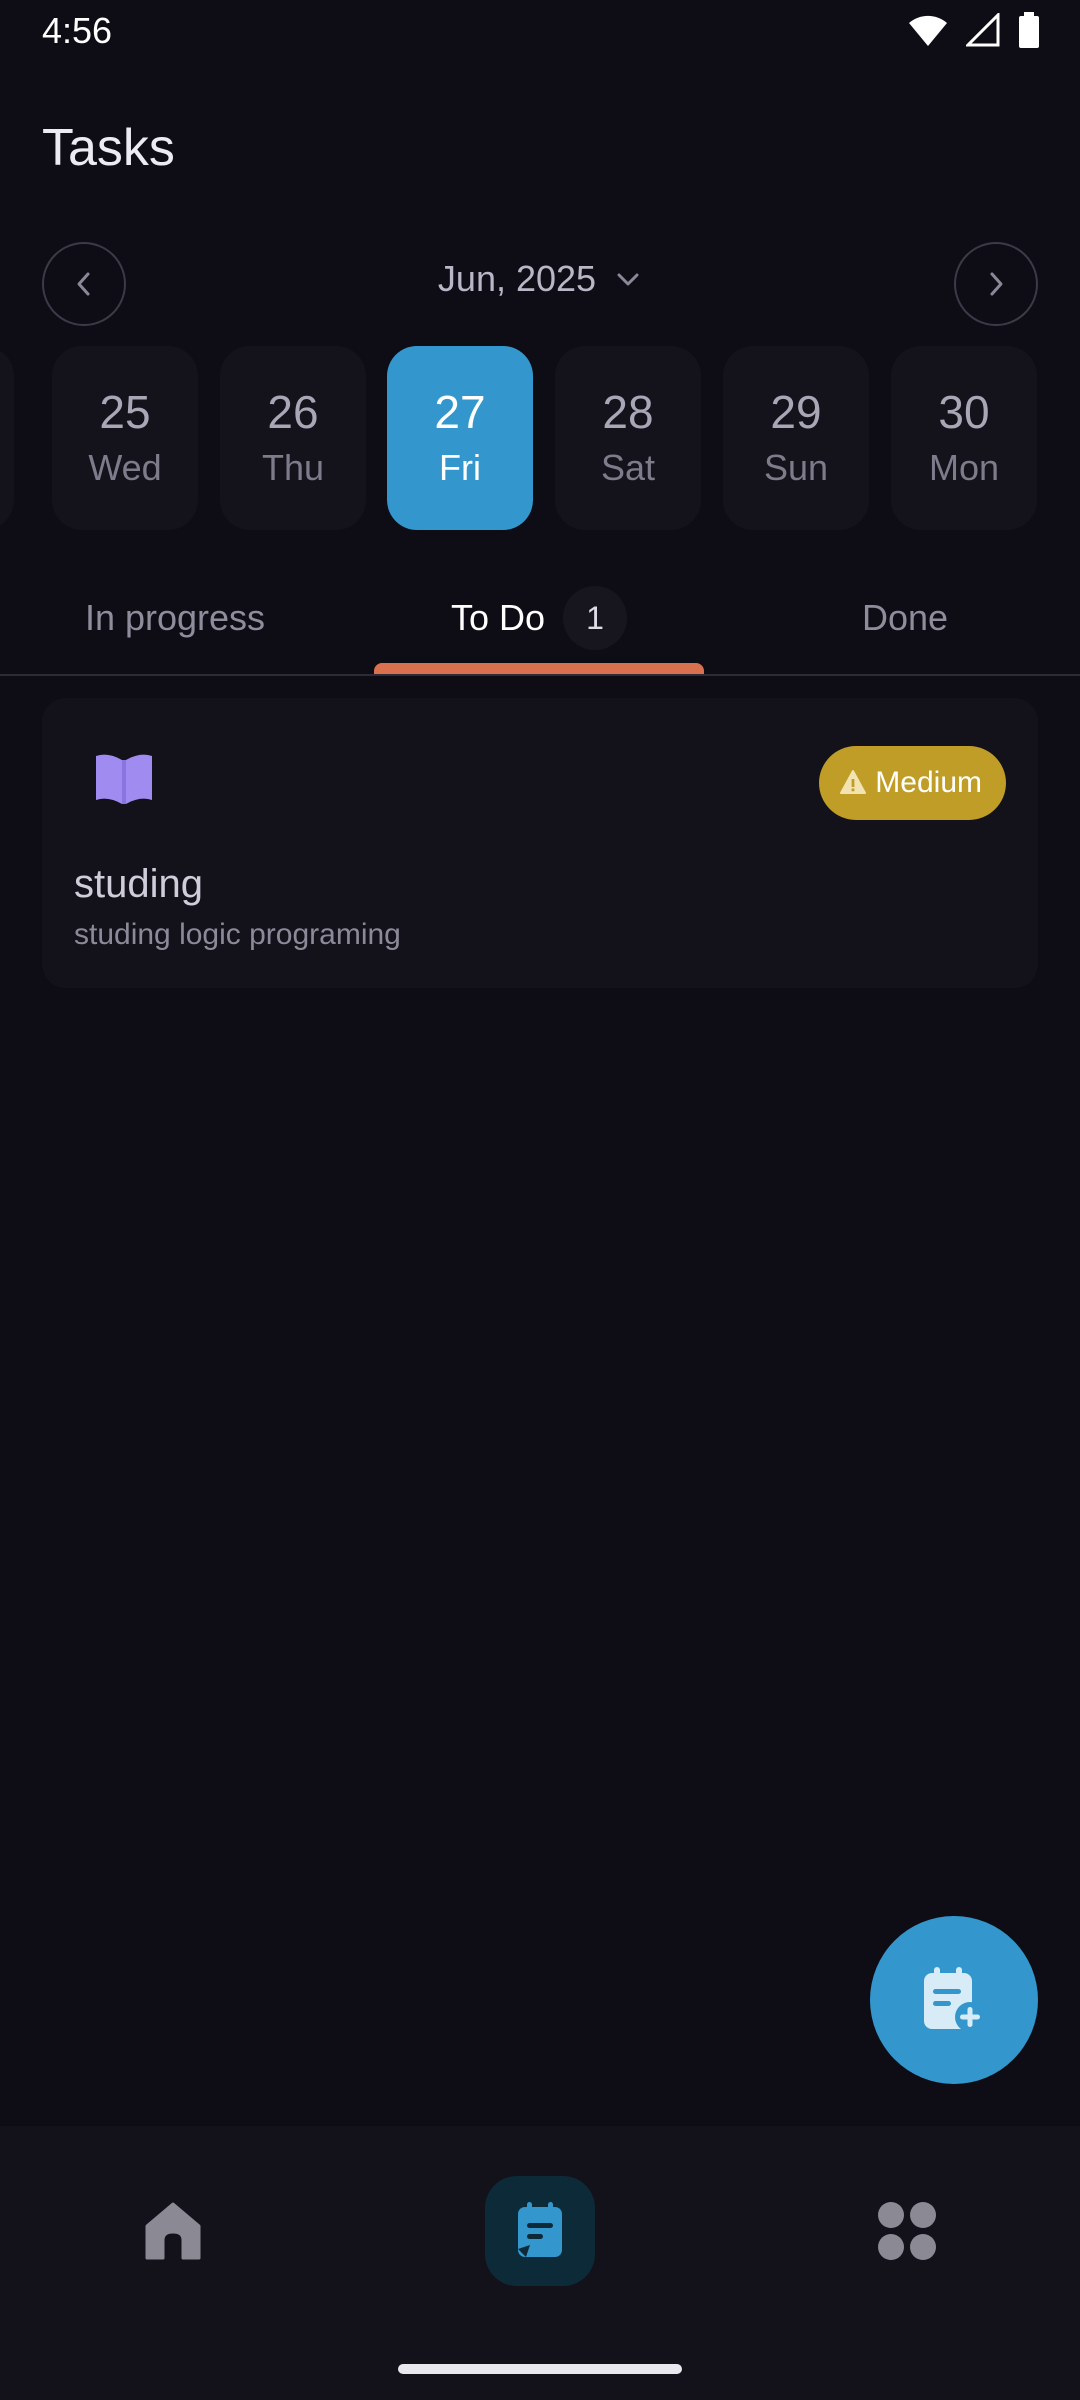 The width and height of the screenshot is (1080, 2400). I want to click on wifi-icon, so click(928, 31).